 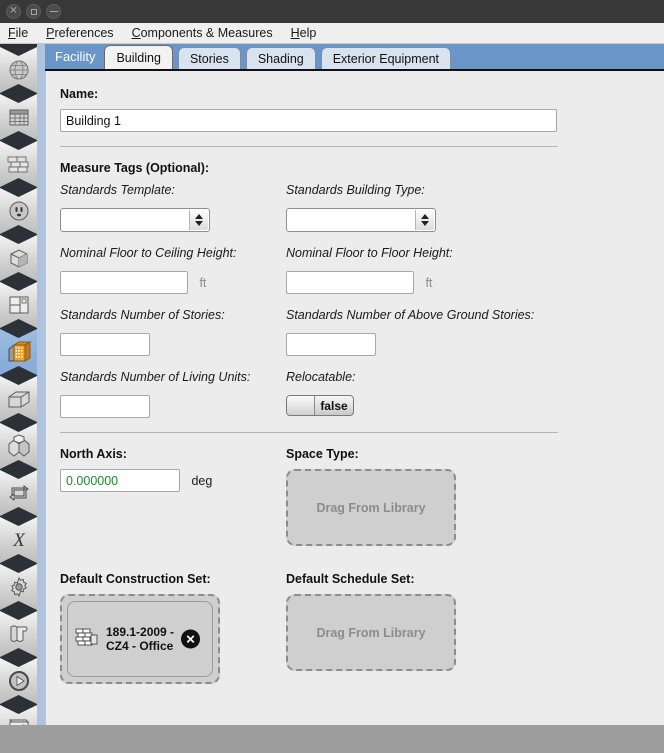 I want to click on construction-set-card: 189.1-2009 - CZ4 - Office ✕, so click(x=140, y=639).